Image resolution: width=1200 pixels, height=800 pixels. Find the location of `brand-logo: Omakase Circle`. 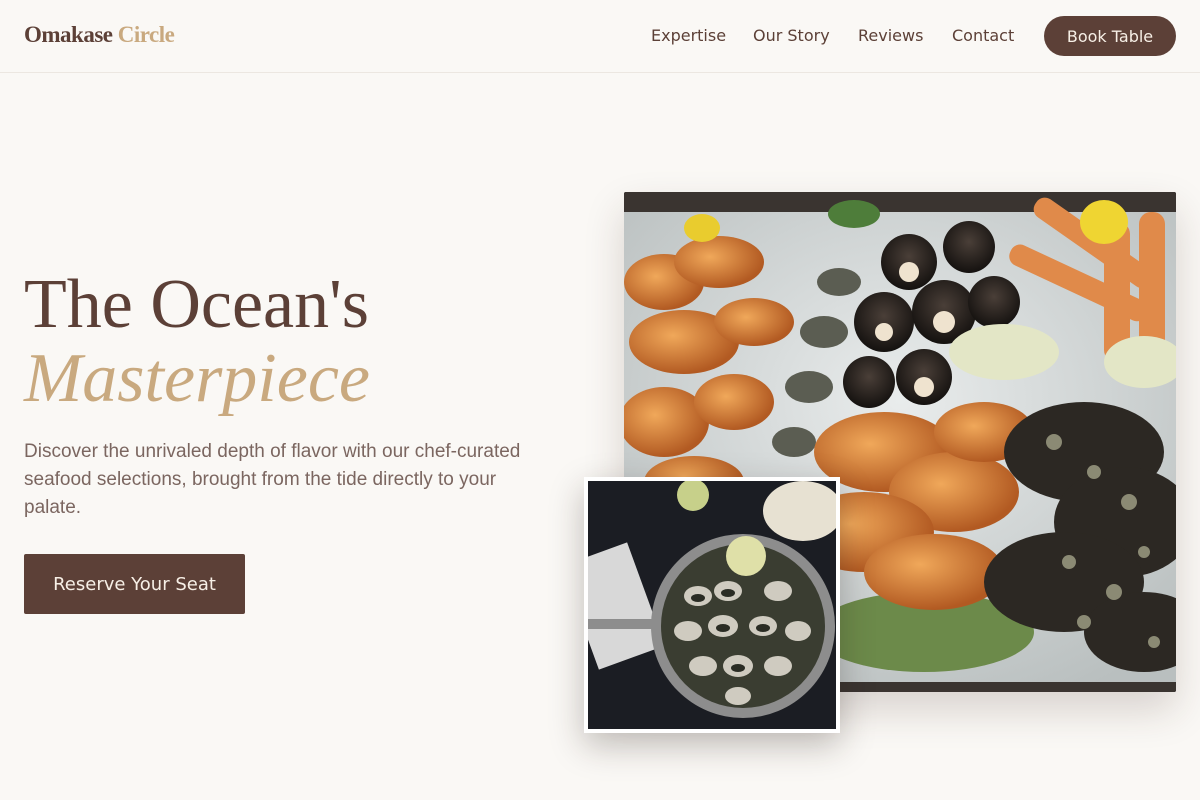

brand-logo: Omakase Circle is located at coordinates (99, 35).